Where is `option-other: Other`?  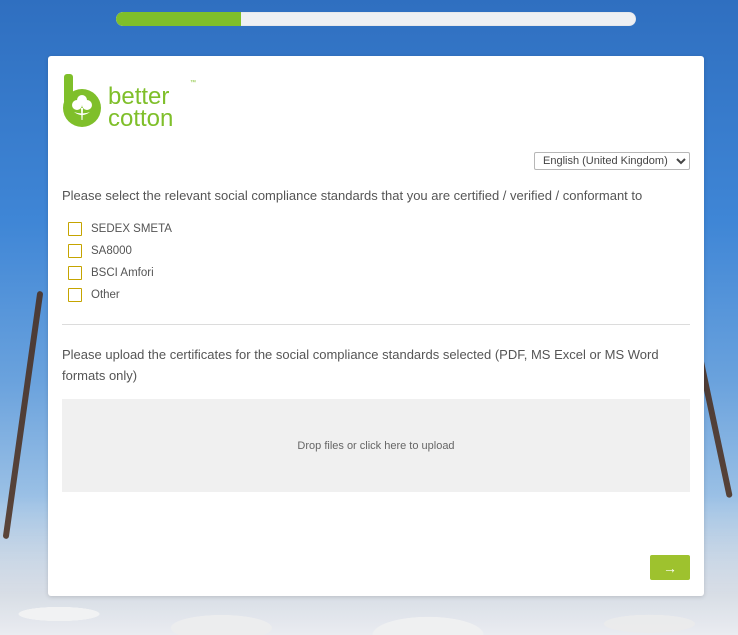
option-other: Other is located at coordinates (120, 295).